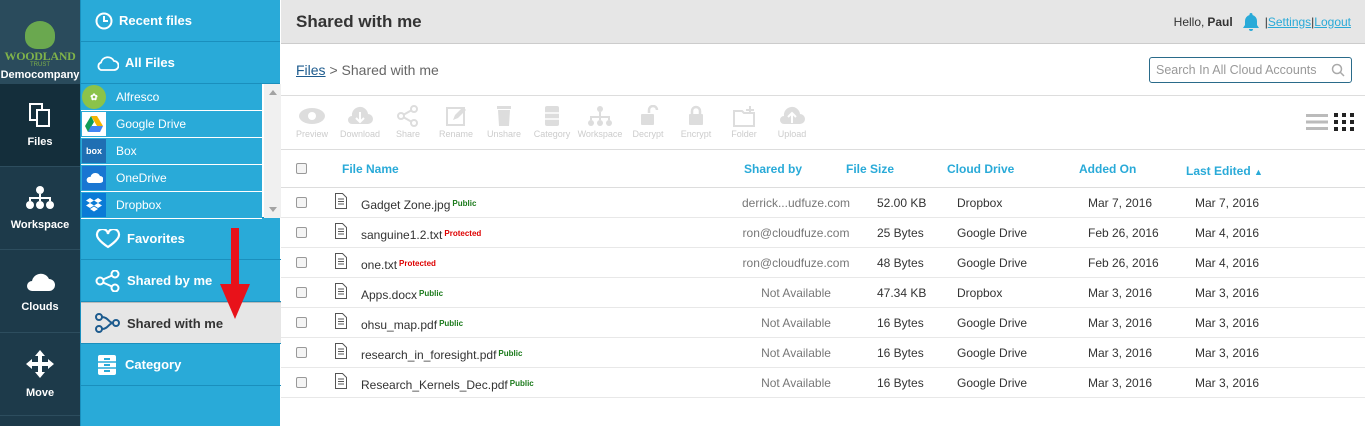 The width and height of the screenshot is (1365, 426). What do you see at coordinates (517, 169) in the screenshot?
I see `col-file-name: File Name` at bounding box center [517, 169].